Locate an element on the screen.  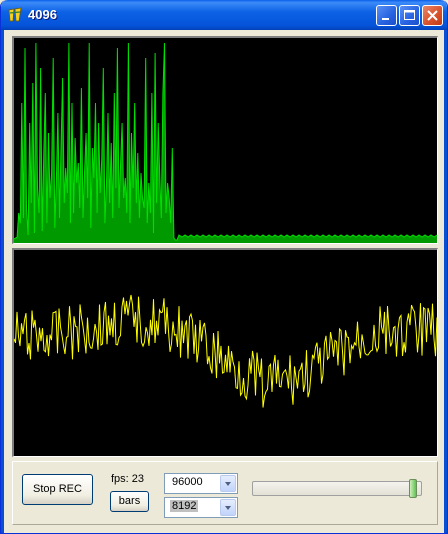
bars-button: bars is located at coordinates (129, 501).